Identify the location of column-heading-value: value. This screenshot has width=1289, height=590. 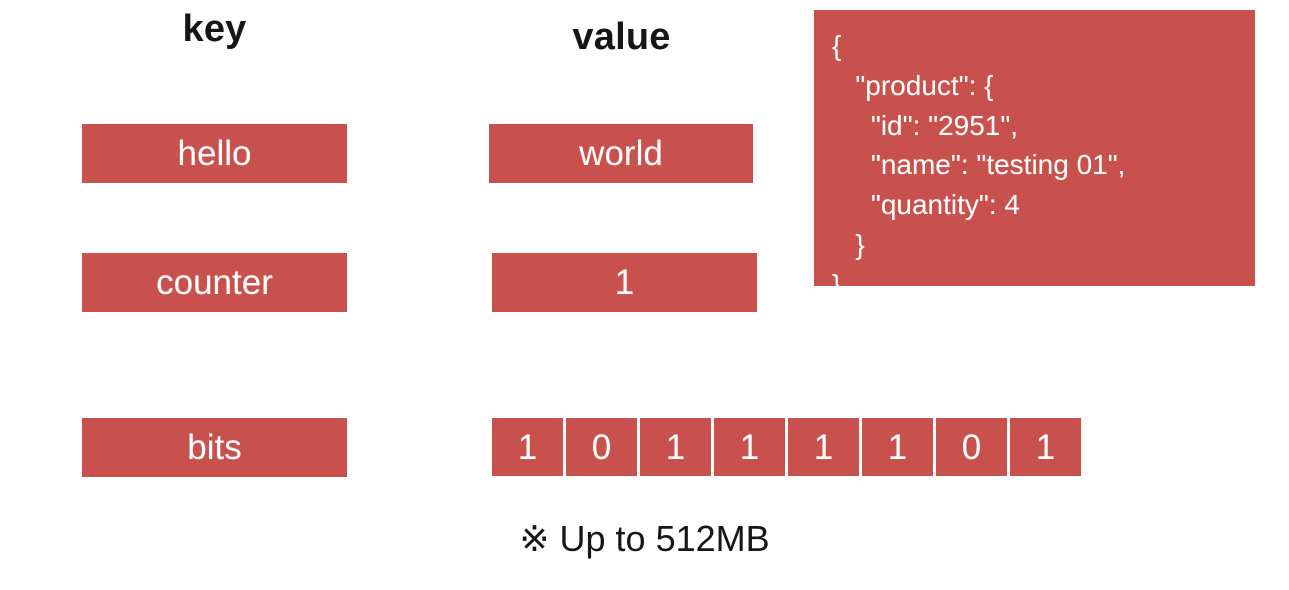
(621, 37).